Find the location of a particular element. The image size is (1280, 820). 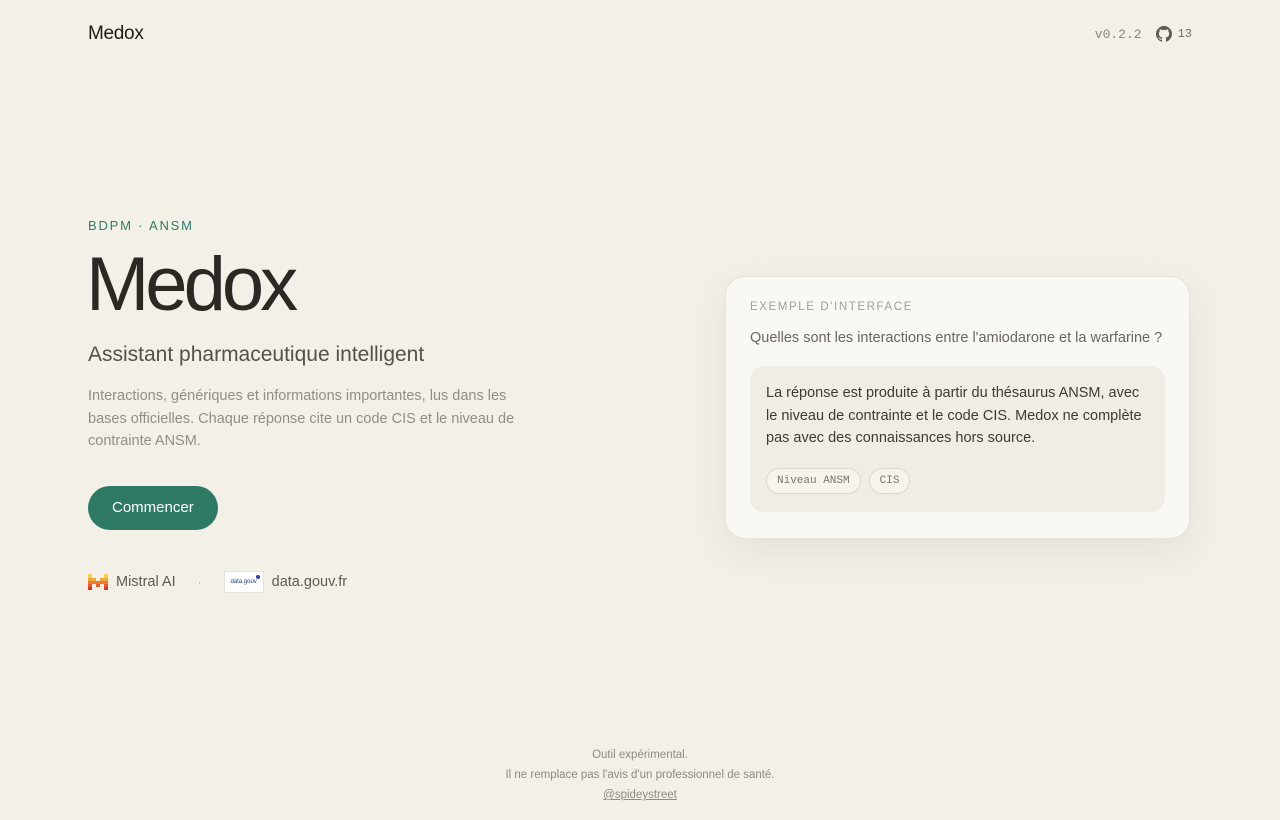

github-icon is located at coordinates (1163, 34).